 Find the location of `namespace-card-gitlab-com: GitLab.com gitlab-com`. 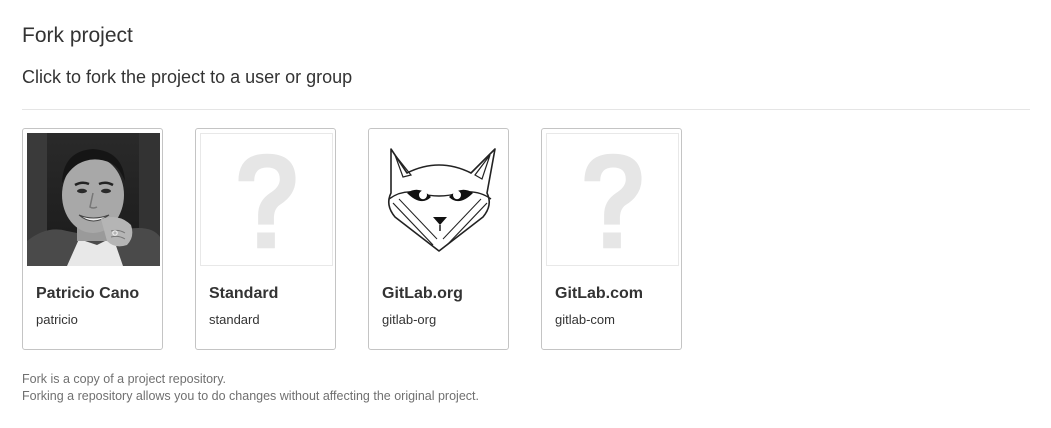

namespace-card-gitlab-com: GitLab.com gitlab-com is located at coordinates (611, 239).